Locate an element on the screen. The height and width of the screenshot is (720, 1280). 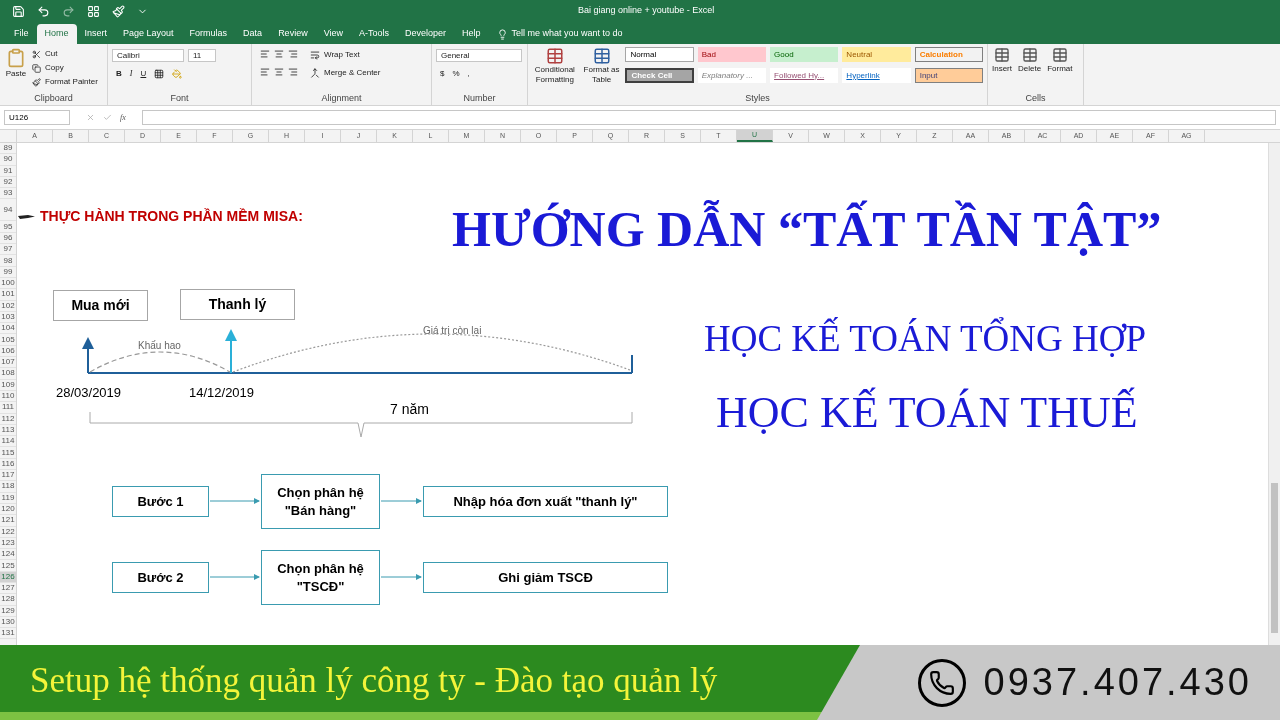
cells-button: Format is located at coordinates (1060, 61).